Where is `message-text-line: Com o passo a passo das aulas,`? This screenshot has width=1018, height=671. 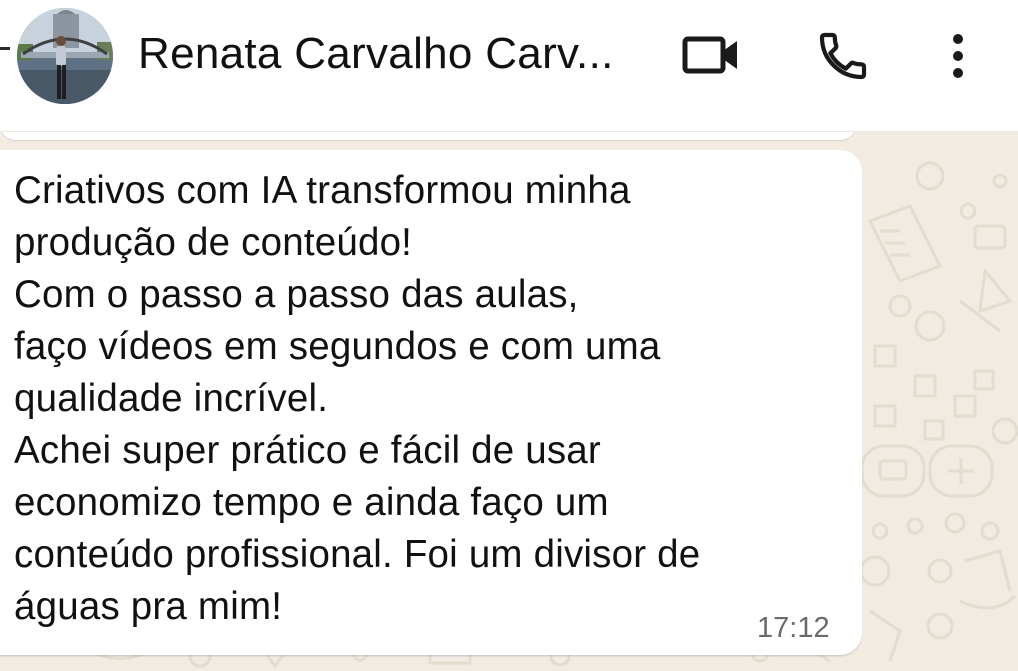 message-text-line: Com o passo a passo das aulas, is located at coordinates (296, 294).